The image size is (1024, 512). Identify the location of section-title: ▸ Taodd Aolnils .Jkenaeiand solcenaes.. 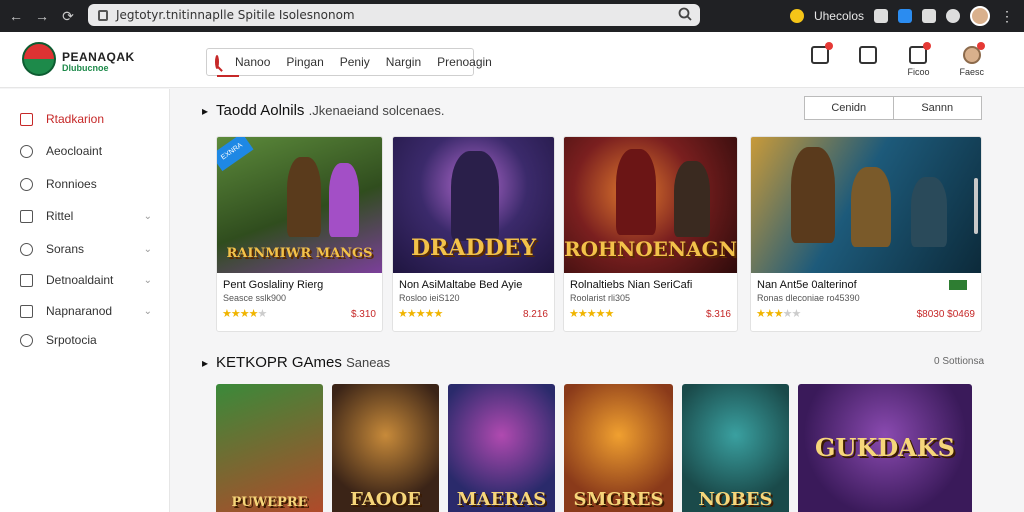
(323, 110).